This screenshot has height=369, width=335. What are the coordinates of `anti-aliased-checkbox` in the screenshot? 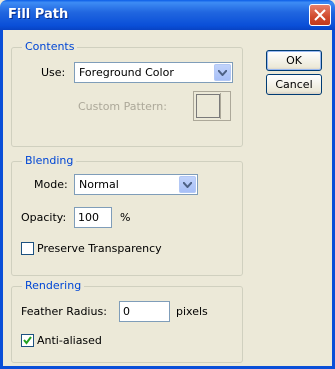 It's located at (27, 340).